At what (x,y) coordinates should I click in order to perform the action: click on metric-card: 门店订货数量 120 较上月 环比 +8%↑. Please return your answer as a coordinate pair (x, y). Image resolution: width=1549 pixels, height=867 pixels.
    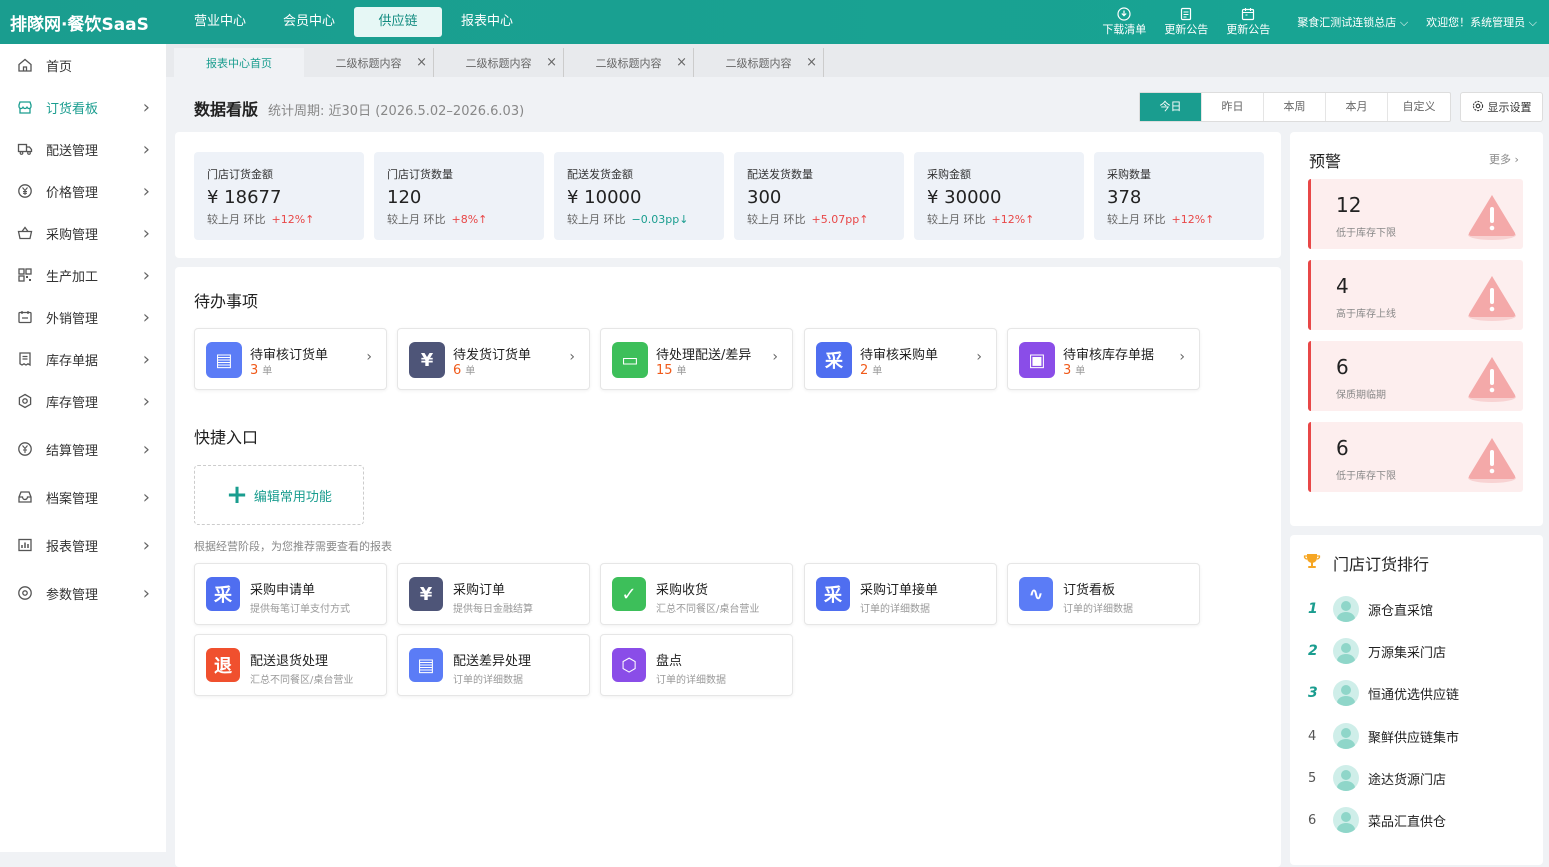
    Looking at the image, I should click on (459, 196).